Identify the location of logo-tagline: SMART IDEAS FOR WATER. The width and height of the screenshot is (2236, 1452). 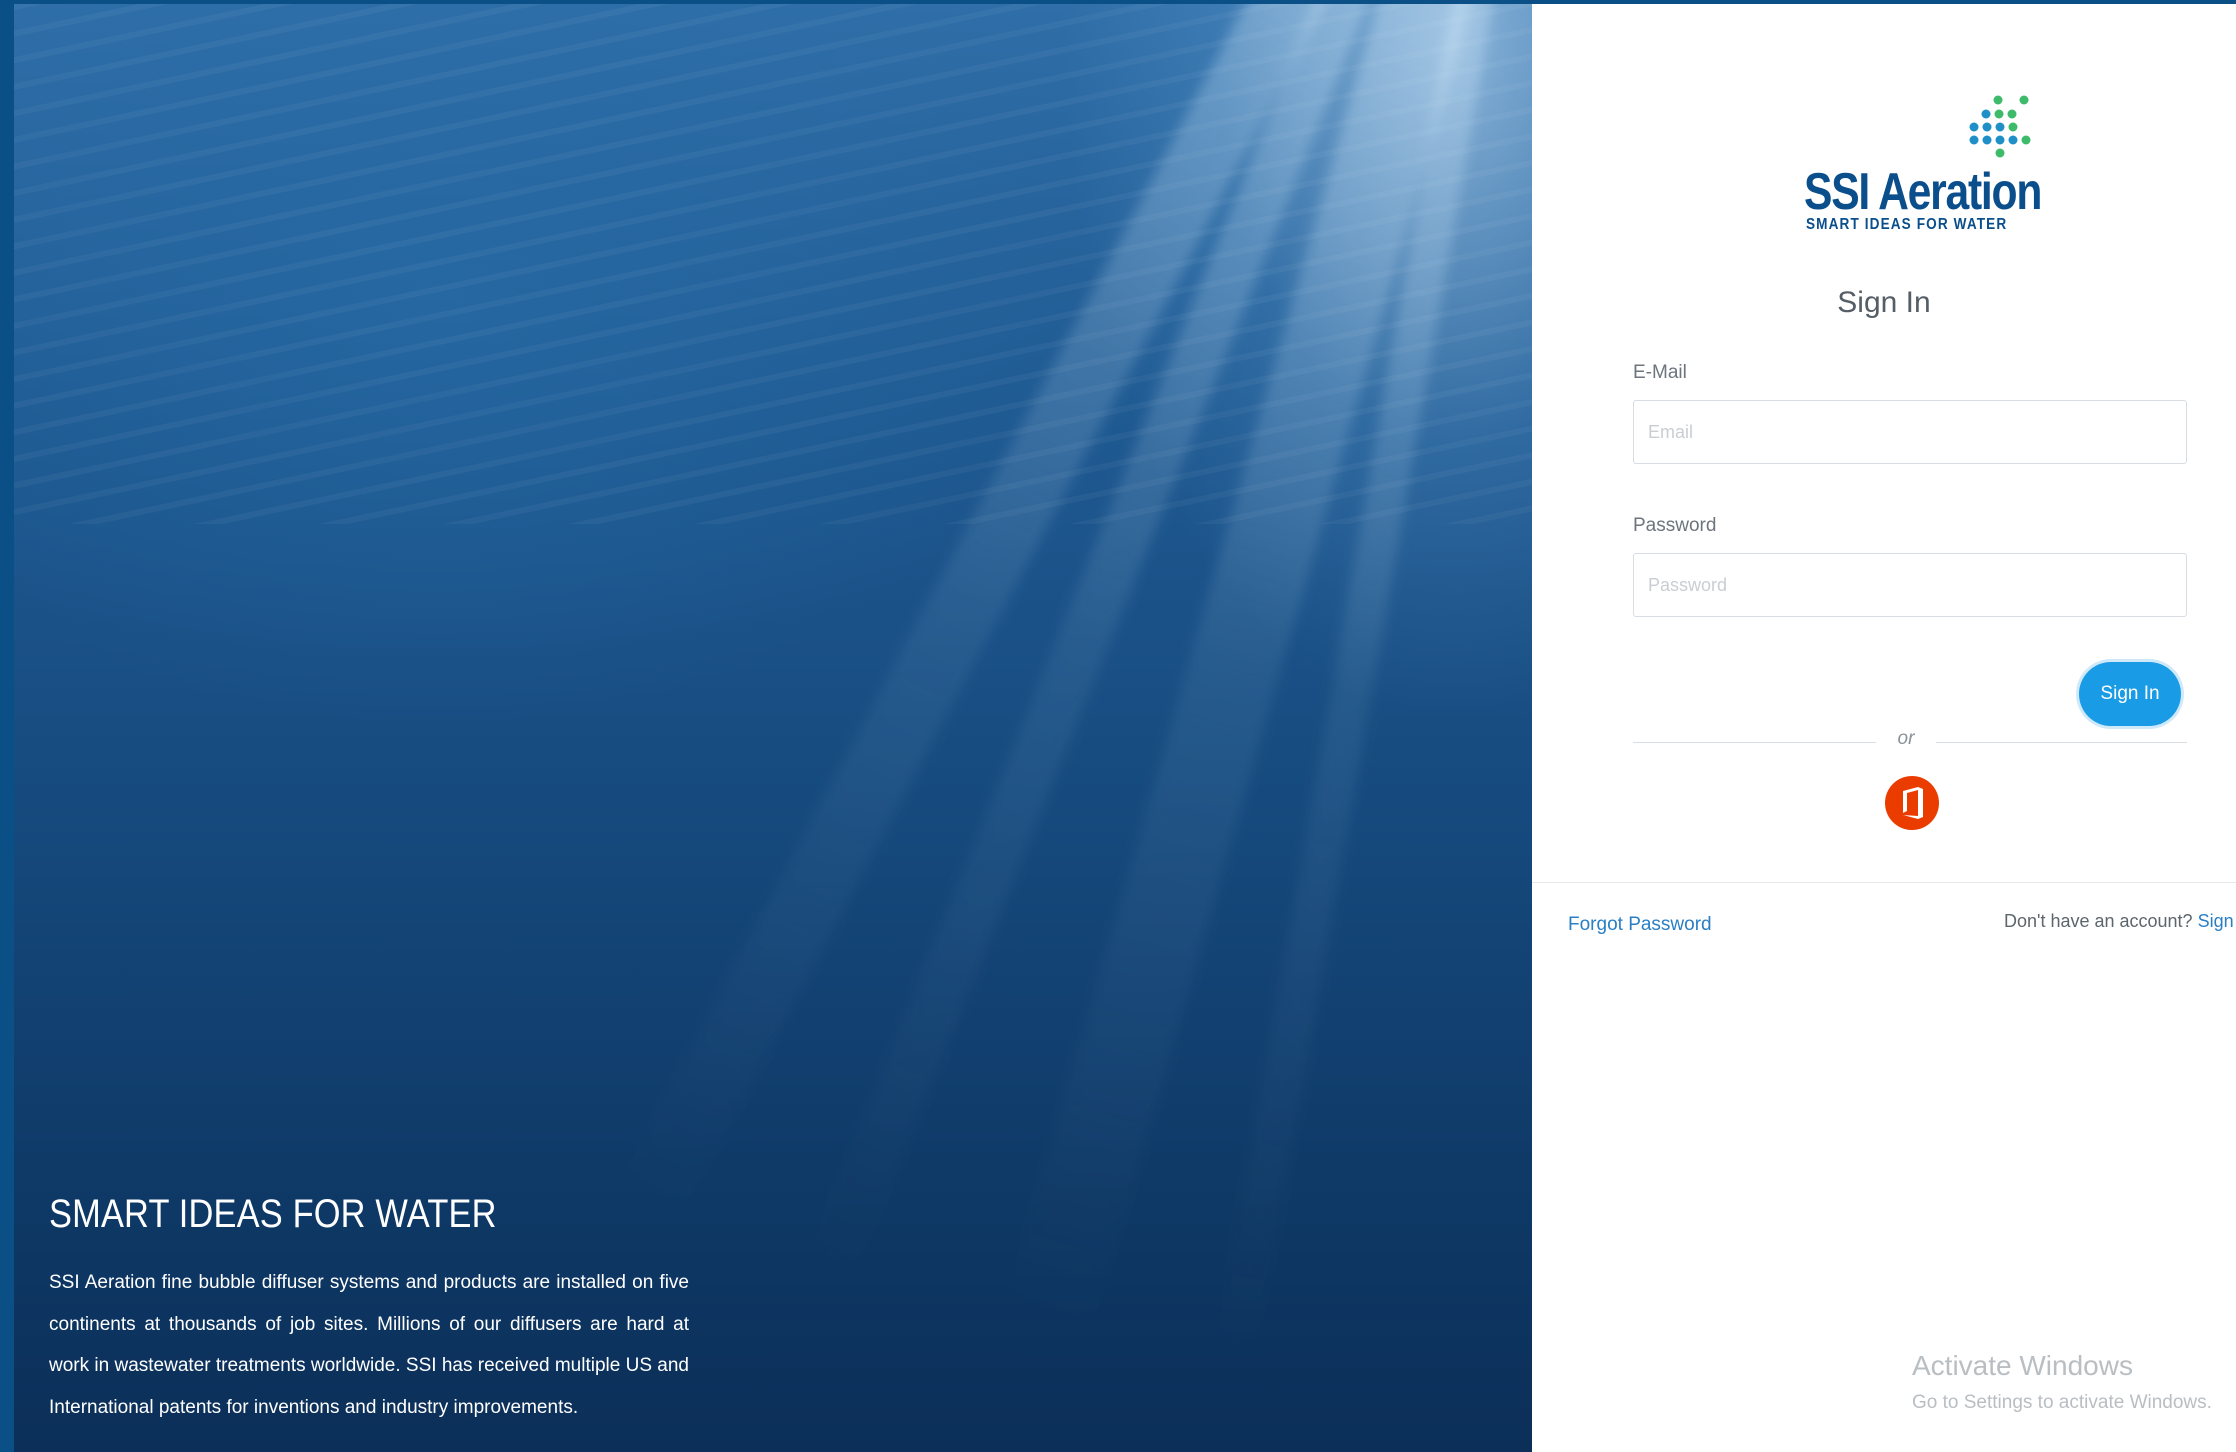
(1907, 224).